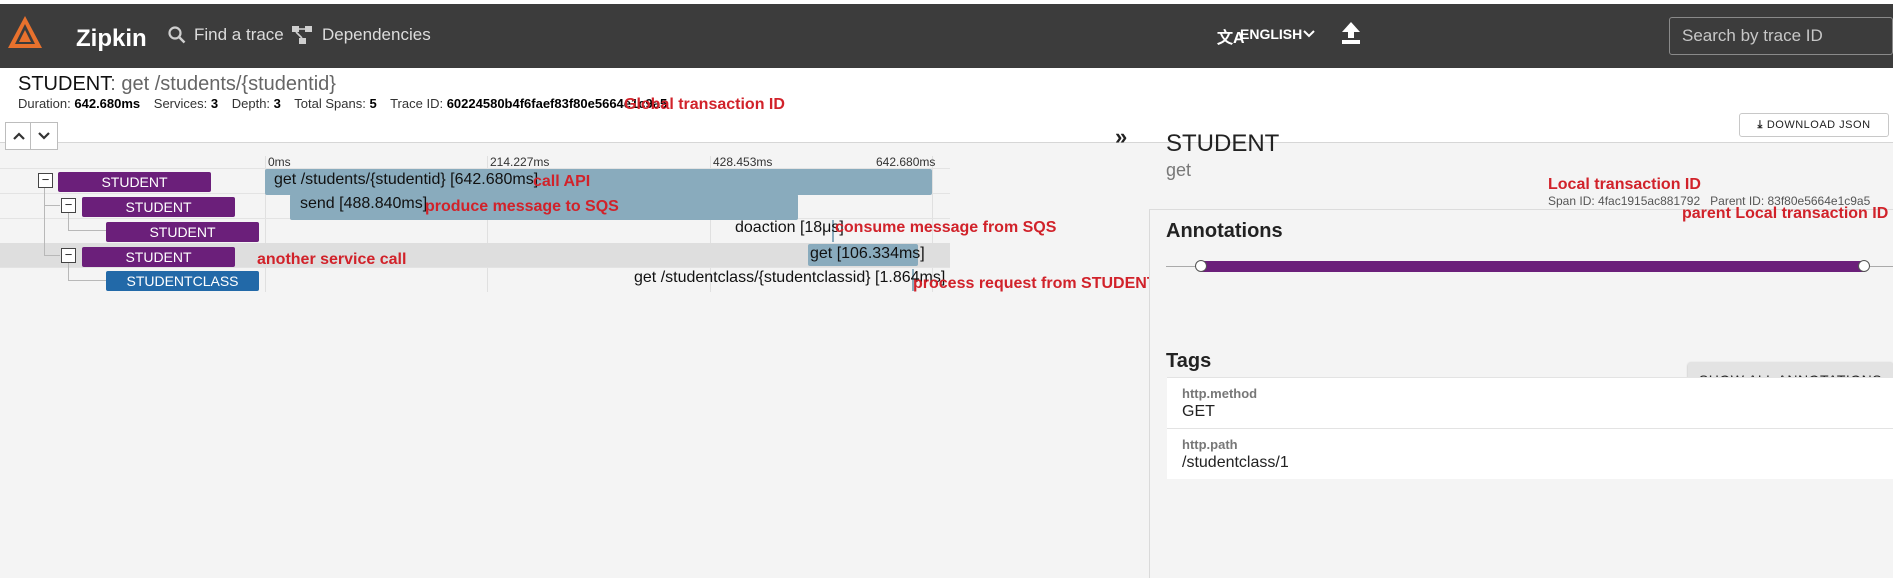 This screenshot has height=578, width=1893. Describe the element at coordinates (25, 32) in the screenshot. I see `zipkin-logo-icon` at that location.